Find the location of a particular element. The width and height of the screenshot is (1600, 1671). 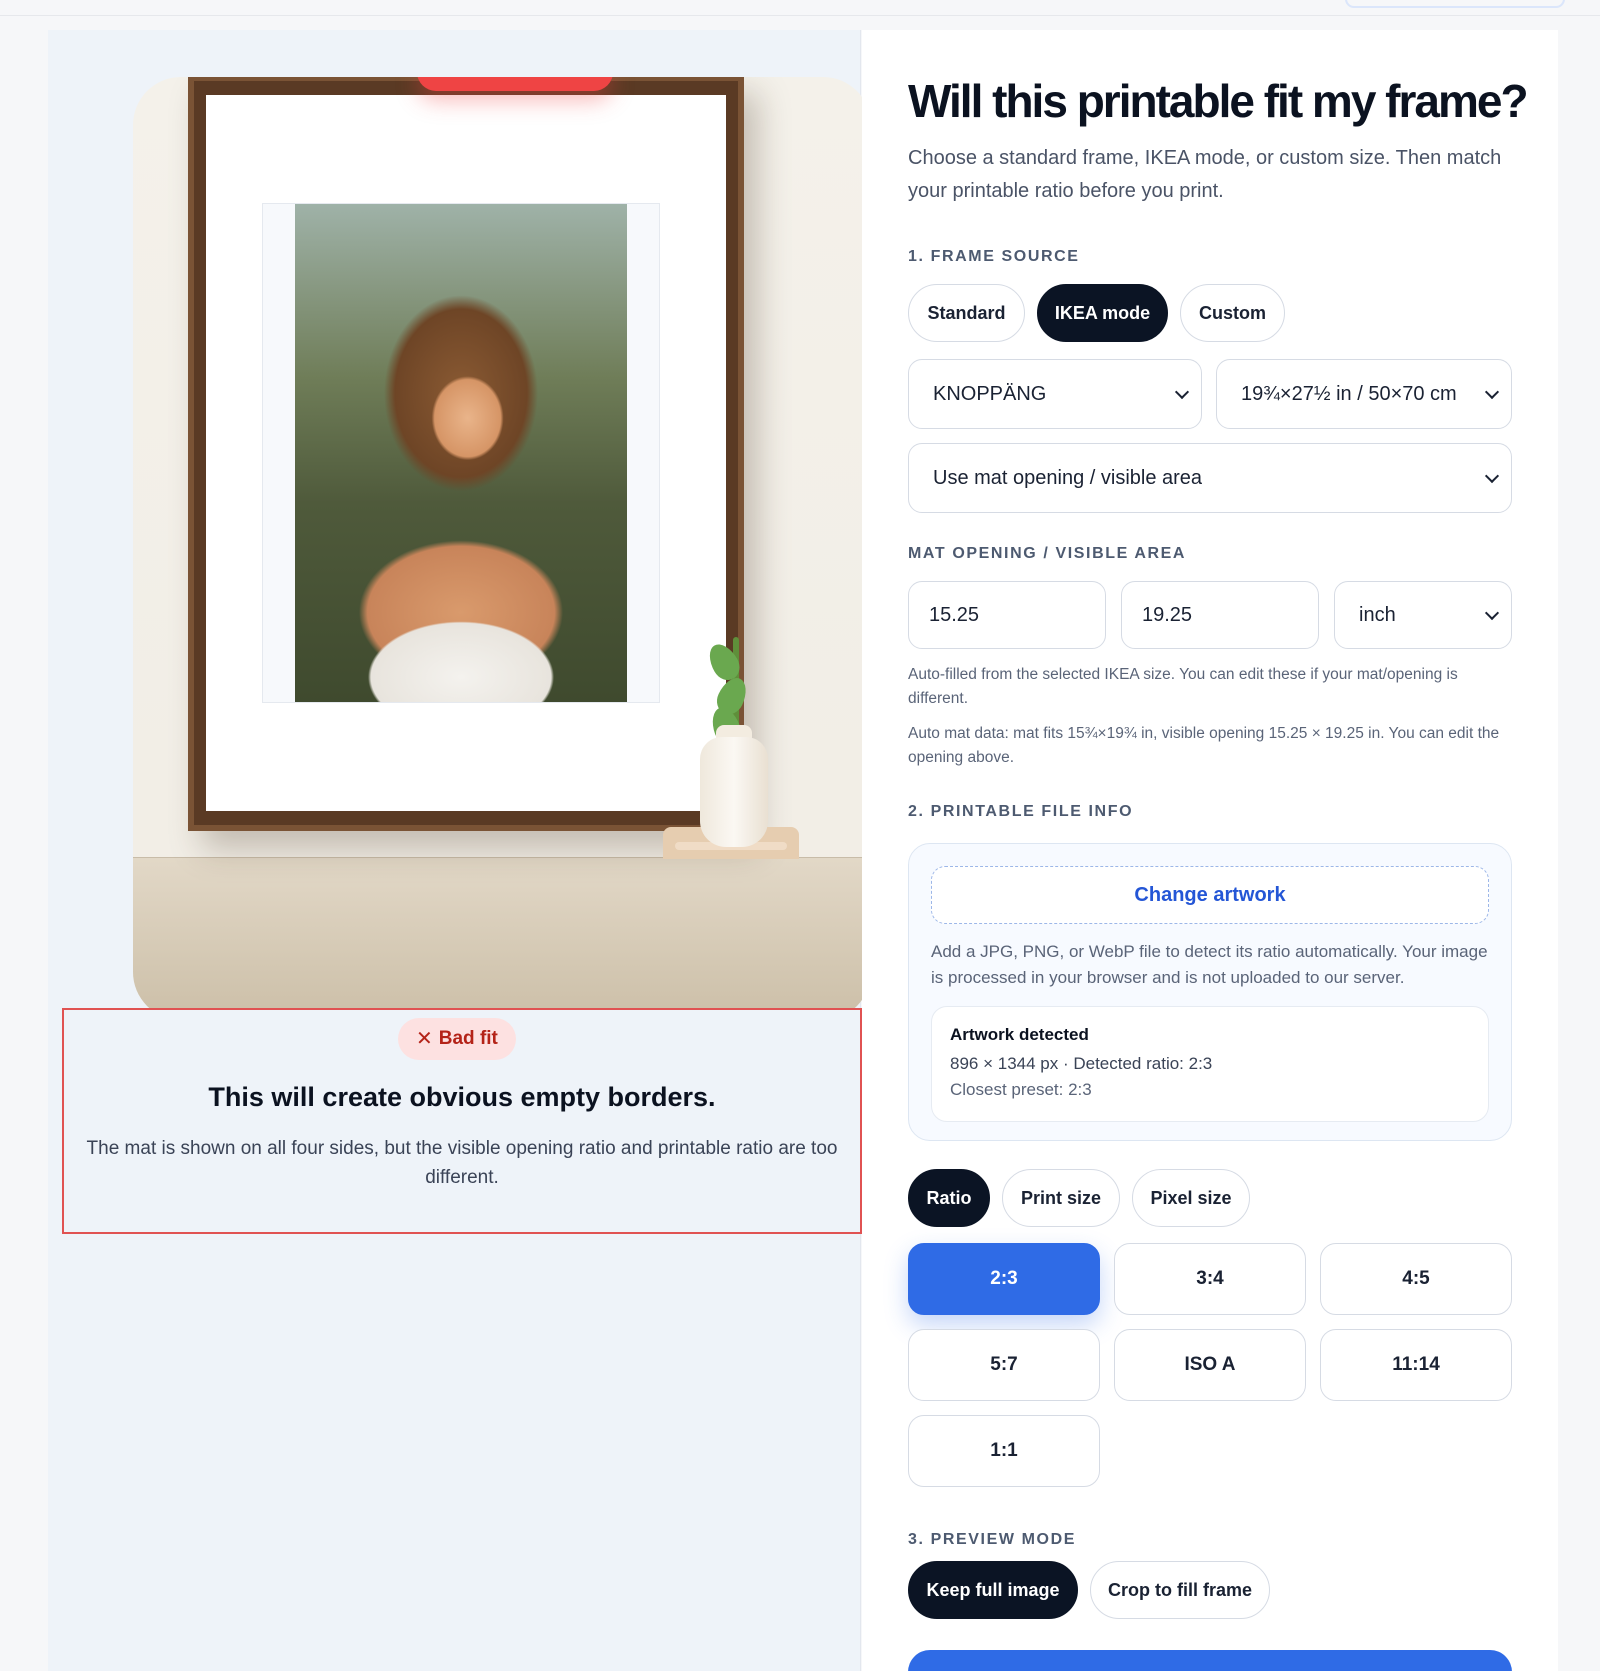

tab-crop-to-fill: Crop to fill frame is located at coordinates (1180, 1590).